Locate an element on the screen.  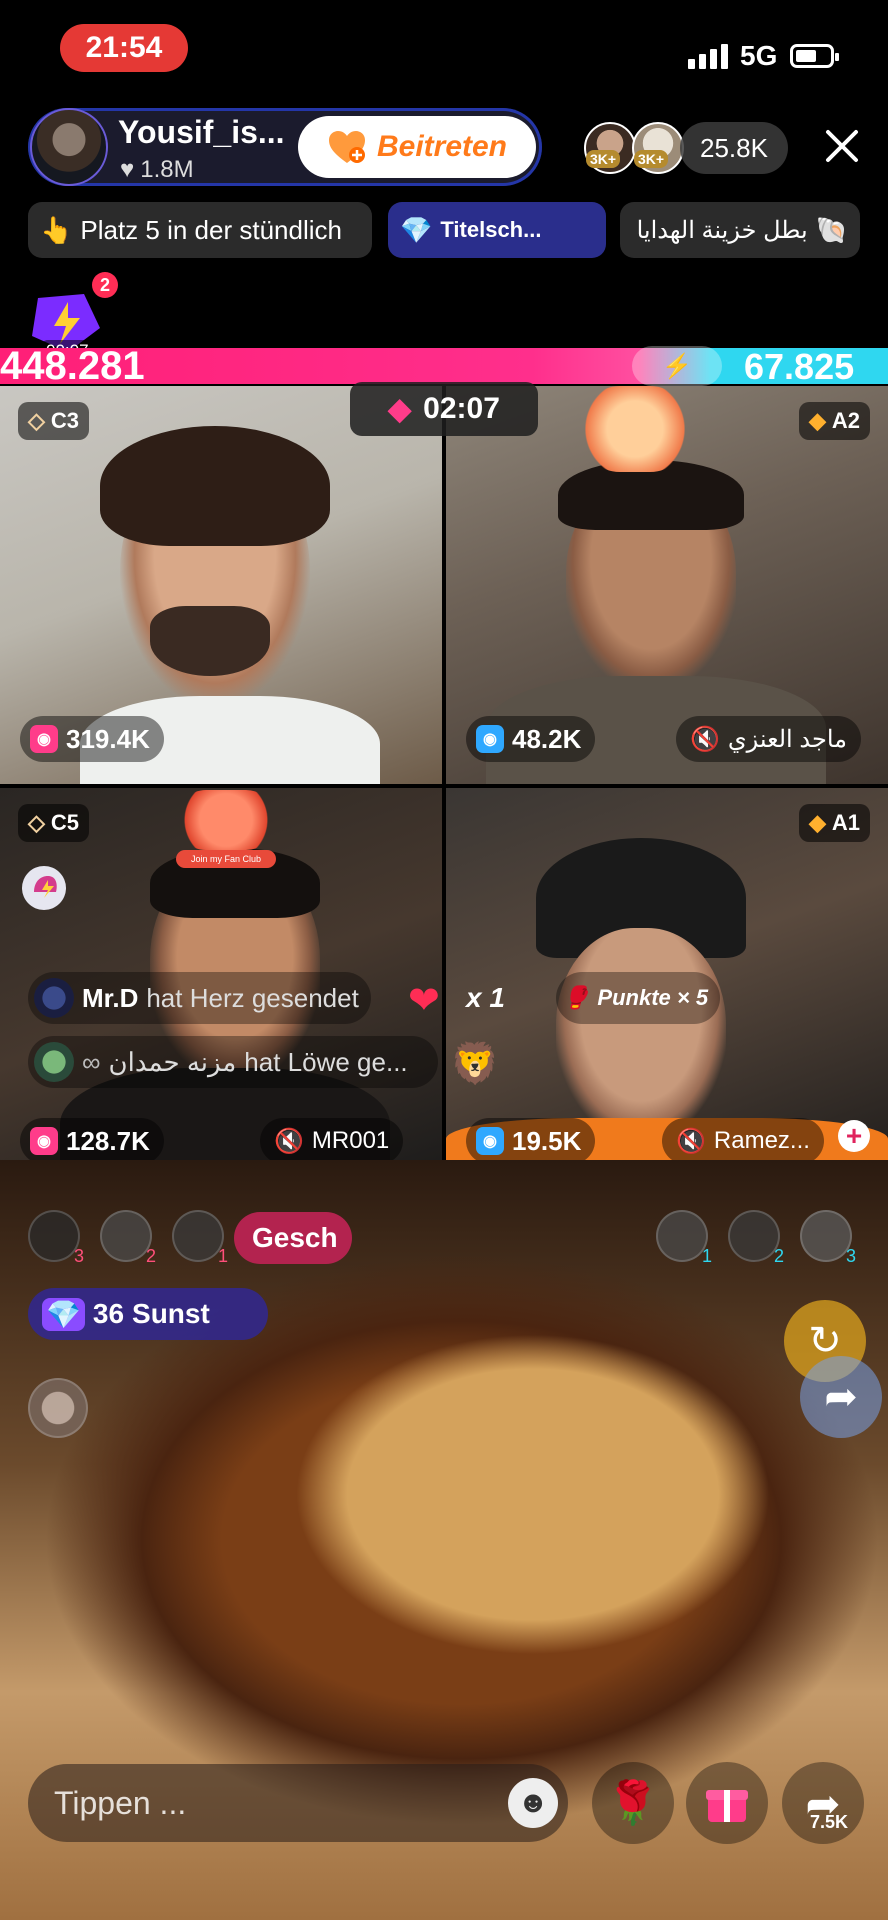
score-left: 448.281 is located at coordinates (72, 366).